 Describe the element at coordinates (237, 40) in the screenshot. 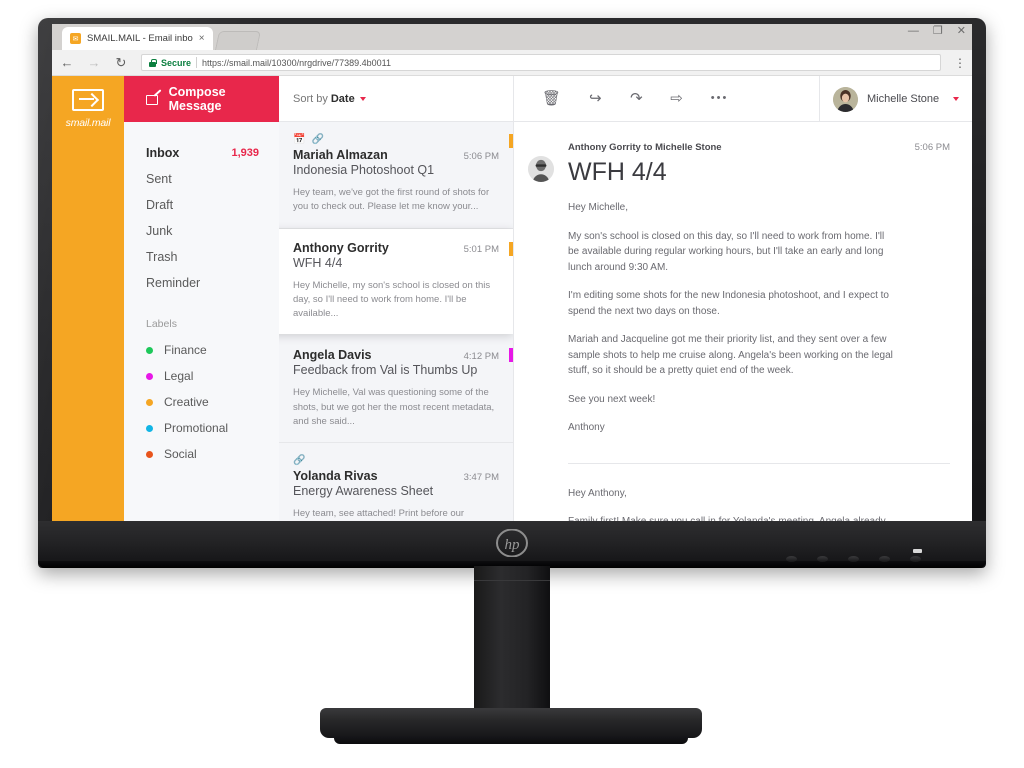

I see `new-tab-button` at that location.